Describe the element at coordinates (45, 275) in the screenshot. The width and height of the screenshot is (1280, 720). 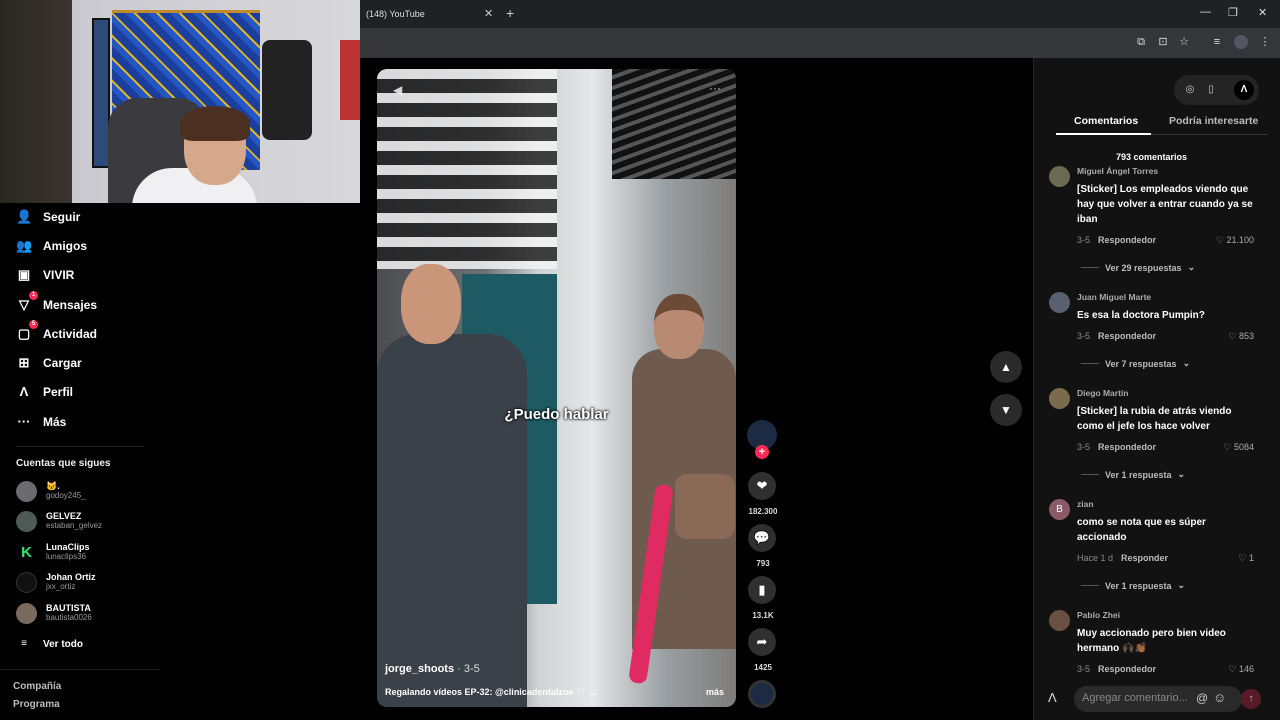
I see `nav-item-vivir: ▣ VIVIR` at that location.